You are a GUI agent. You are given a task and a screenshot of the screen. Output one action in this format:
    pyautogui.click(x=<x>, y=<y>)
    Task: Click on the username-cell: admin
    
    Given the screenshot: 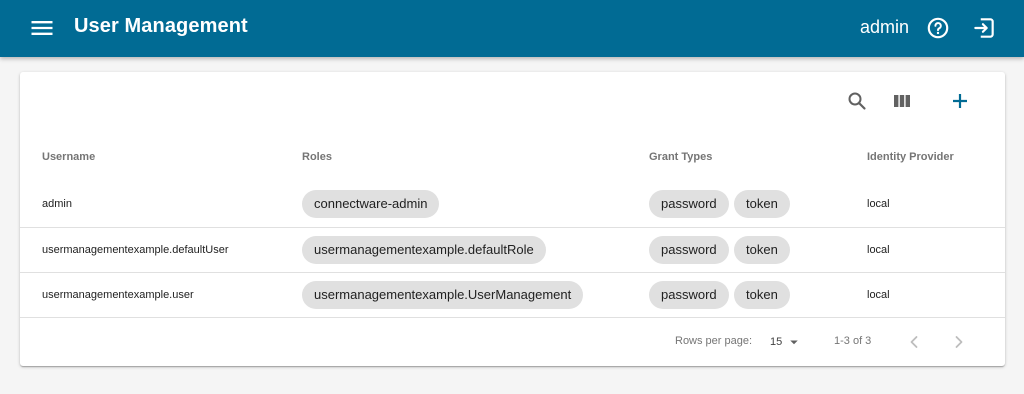 What is the action you would take?
    pyautogui.click(x=57, y=204)
    